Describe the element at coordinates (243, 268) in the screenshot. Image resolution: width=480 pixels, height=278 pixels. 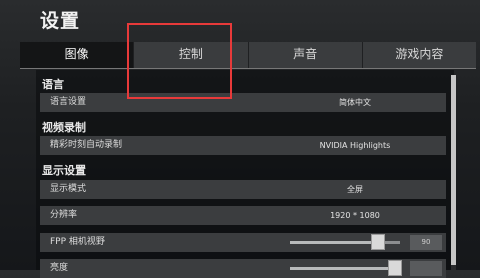
I see `setting-row-brightness: 亮度` at that location.